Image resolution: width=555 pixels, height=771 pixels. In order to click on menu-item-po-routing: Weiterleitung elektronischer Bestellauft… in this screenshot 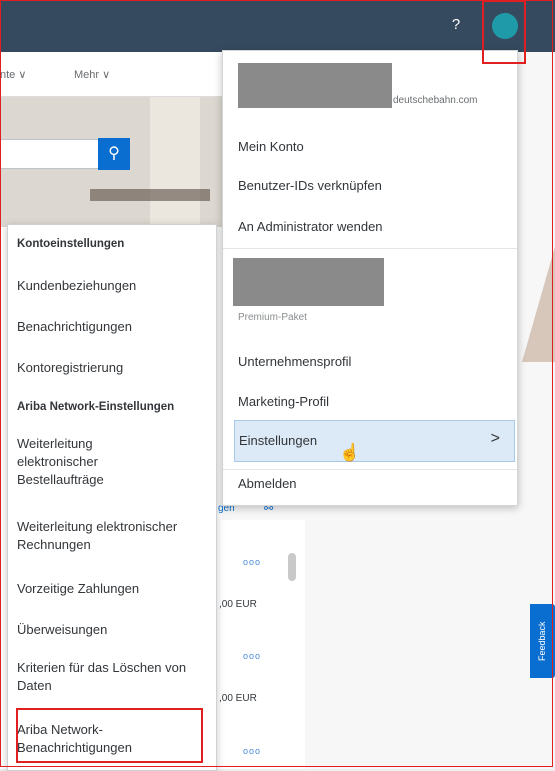, I will do `click(72, 462)`.